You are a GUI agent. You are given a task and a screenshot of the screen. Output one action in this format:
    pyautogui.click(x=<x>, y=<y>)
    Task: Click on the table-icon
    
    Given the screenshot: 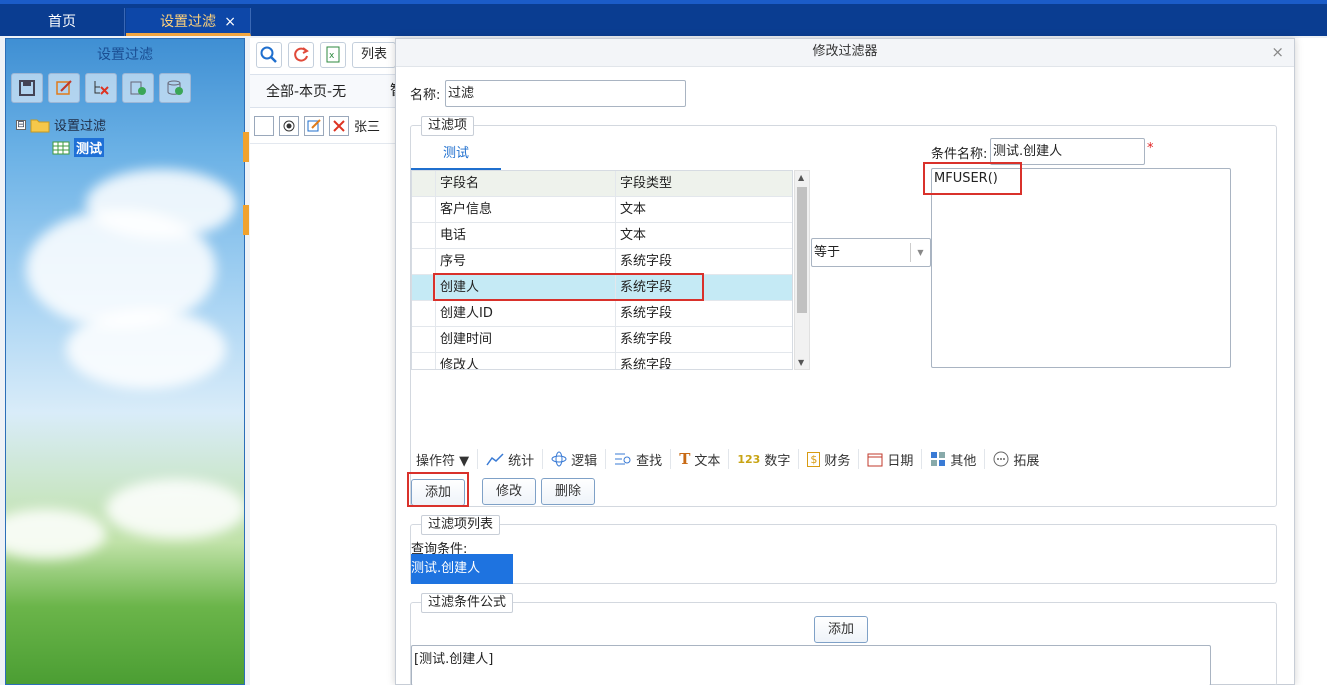 What is the action you would take?
    pyautogui.click(x=61, y=147)
    